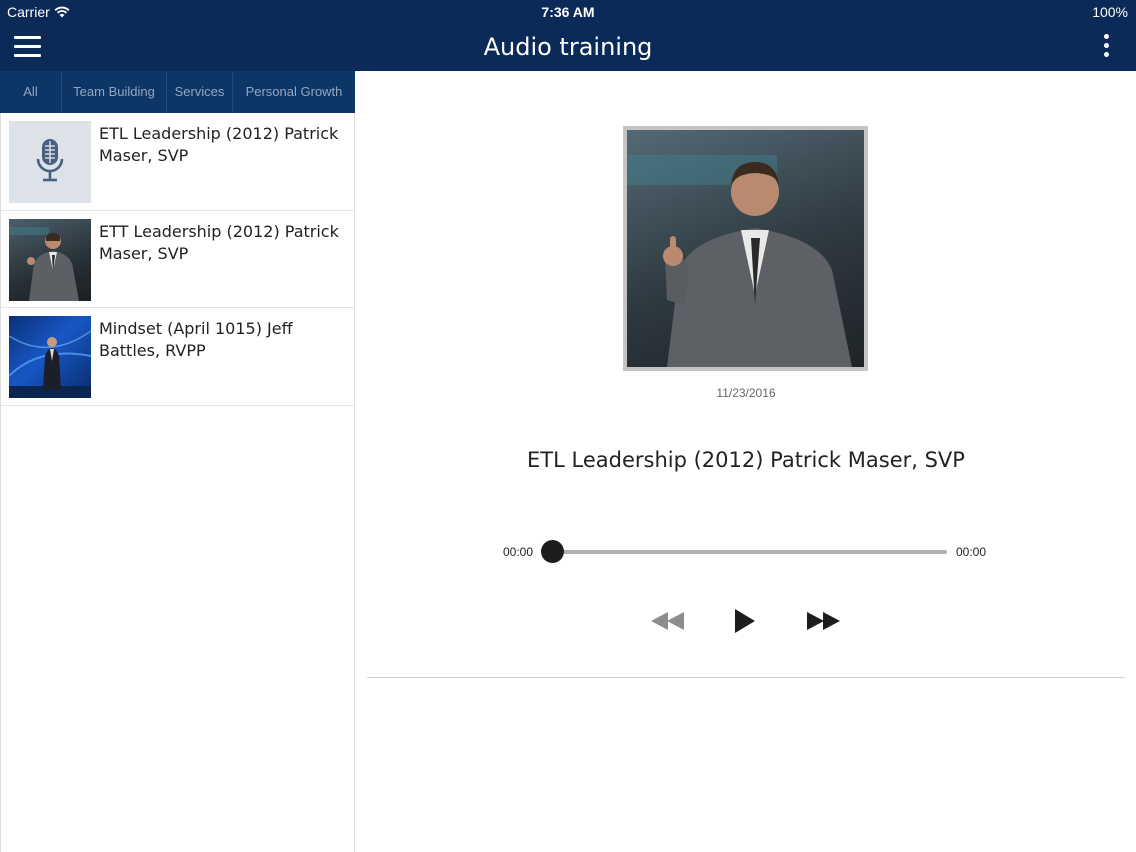  I want to click on status-bar: Carrier 7:36 AM 100%, so click(568, 12).